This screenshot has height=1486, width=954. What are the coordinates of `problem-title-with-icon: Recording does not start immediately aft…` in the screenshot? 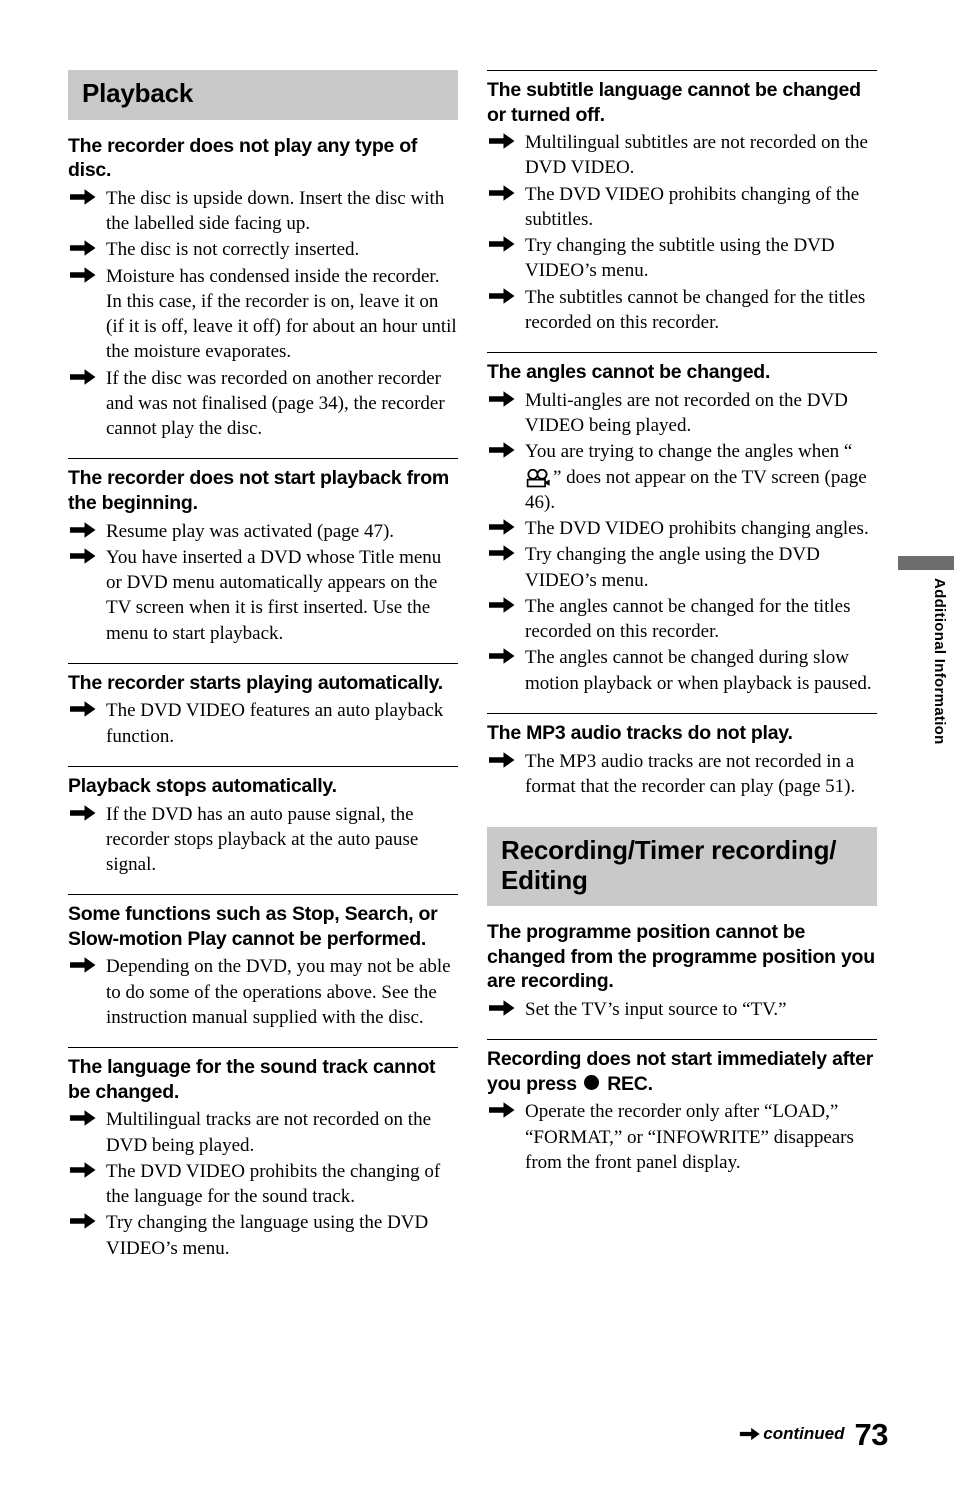 It's located at (682, 1071).